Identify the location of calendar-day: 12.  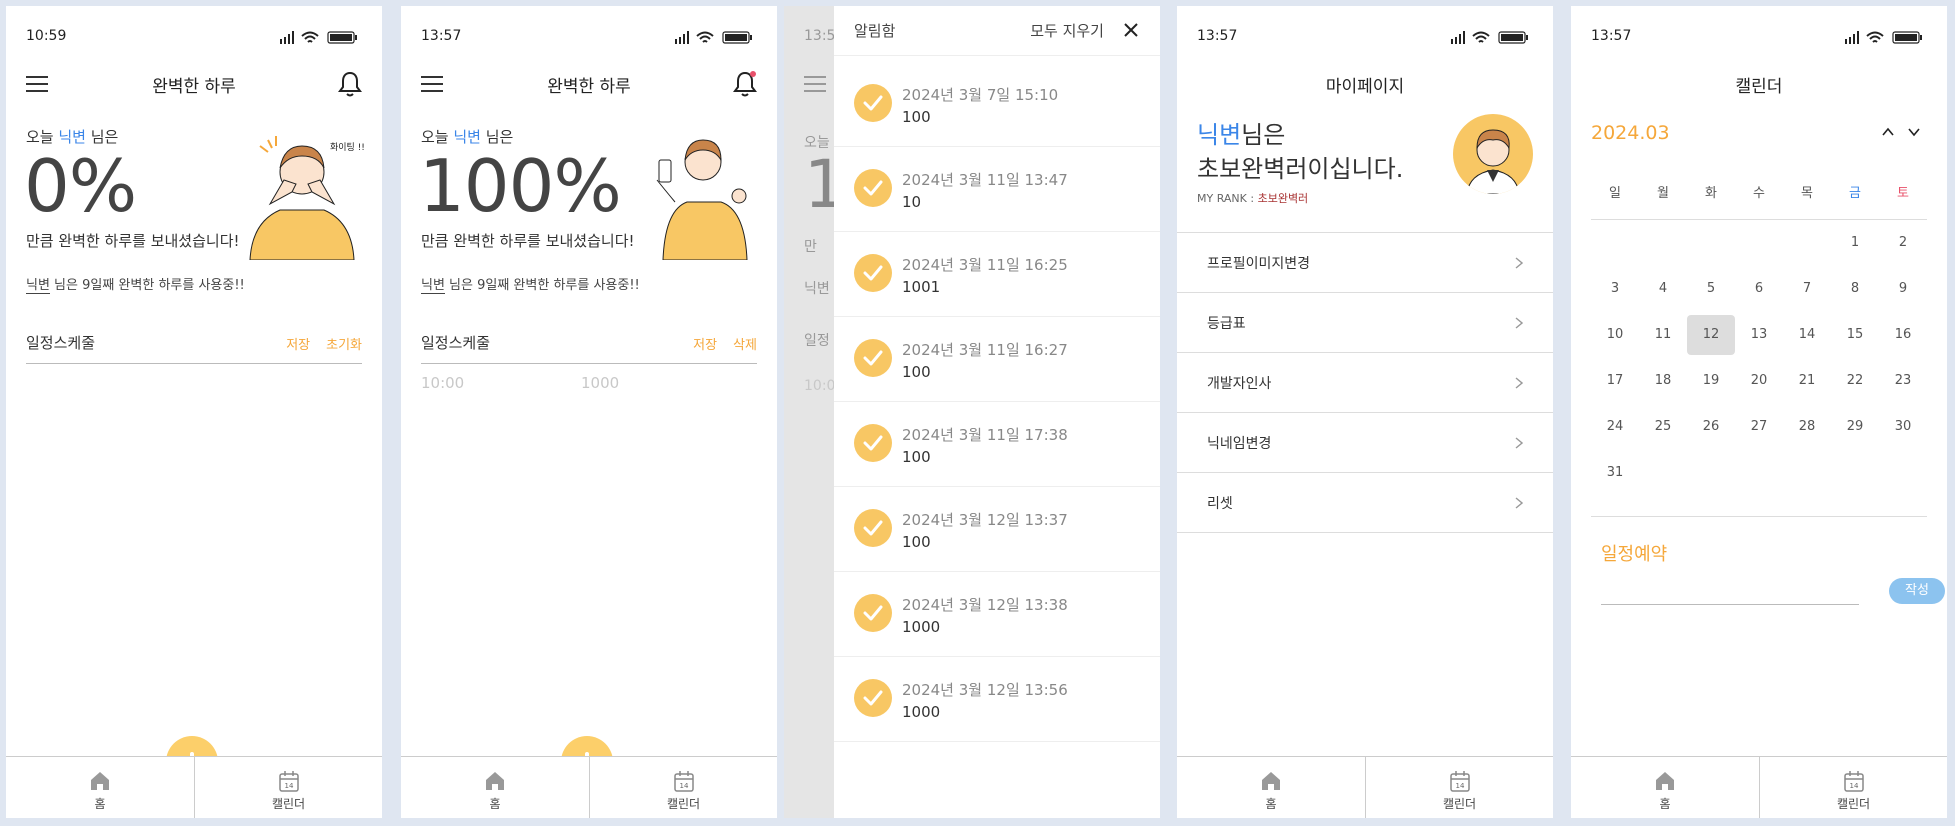
(1711, 335).